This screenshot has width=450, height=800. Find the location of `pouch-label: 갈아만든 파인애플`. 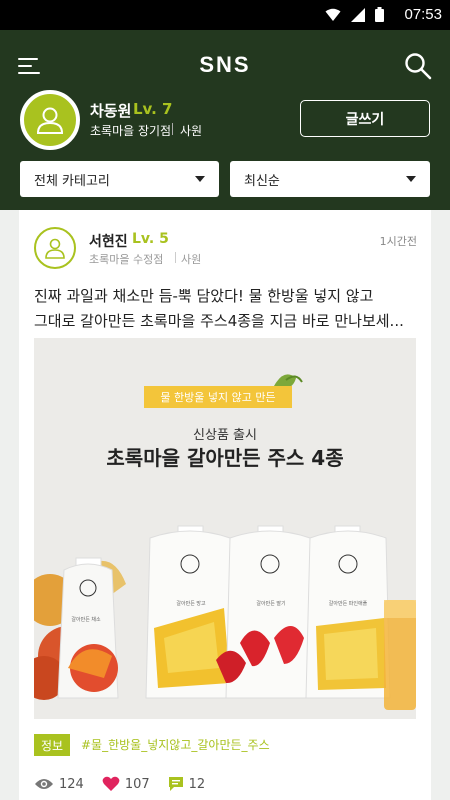

pouch-label: 갈아만든 파인애플 is located at coordinates (348, 604).